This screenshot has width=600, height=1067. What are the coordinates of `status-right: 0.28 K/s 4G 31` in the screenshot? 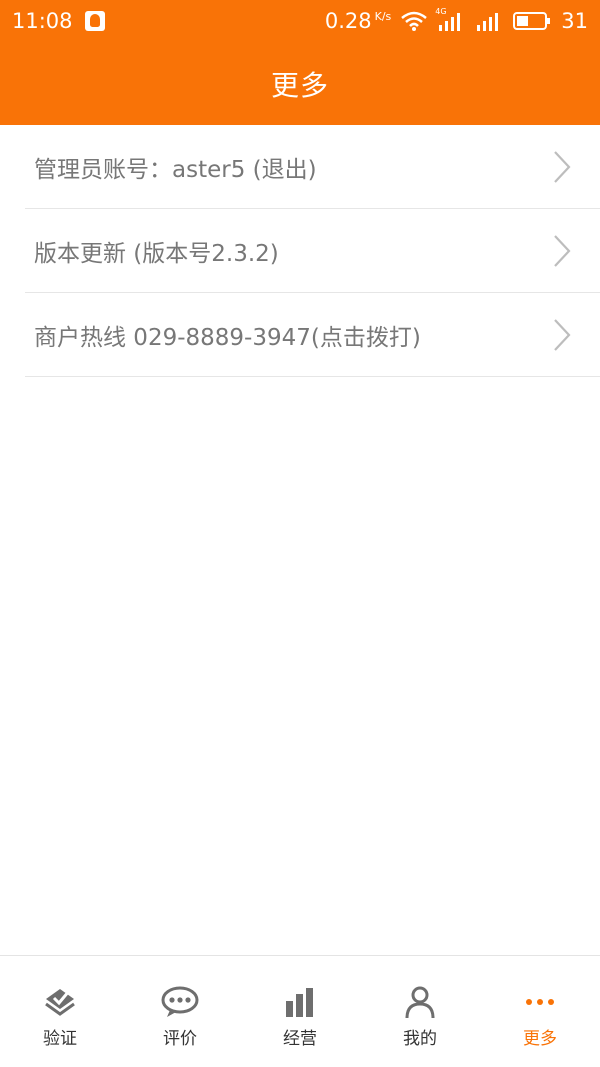 It's located at (456, 20).